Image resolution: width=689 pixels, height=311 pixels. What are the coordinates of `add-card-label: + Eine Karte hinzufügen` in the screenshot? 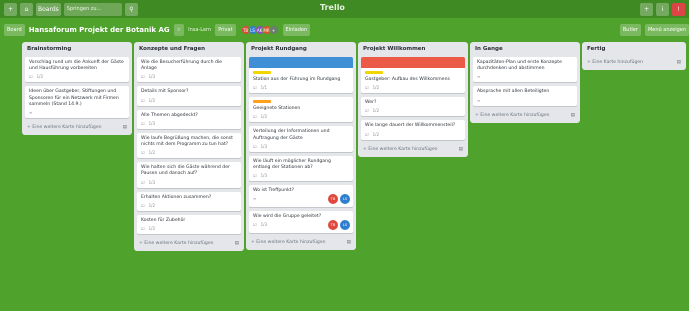 It's located at (615, 62).